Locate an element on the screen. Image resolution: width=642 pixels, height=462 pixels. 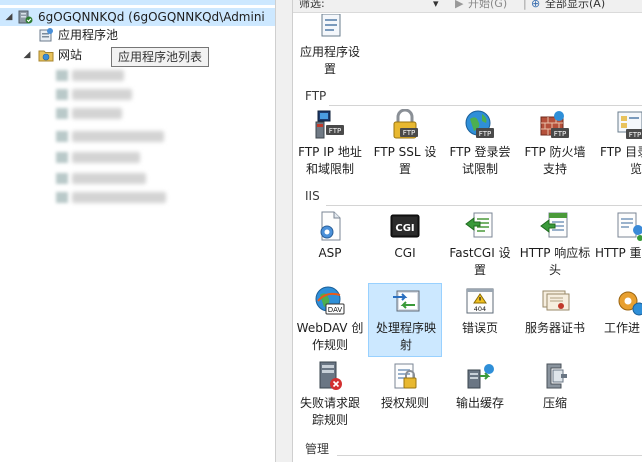
feature-label: ASP is located at coordinates (330, 253).